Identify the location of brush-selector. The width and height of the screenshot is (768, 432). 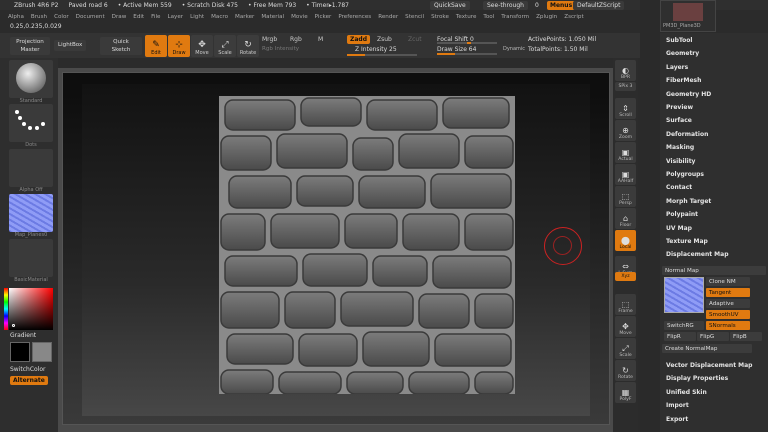
(31, 79).